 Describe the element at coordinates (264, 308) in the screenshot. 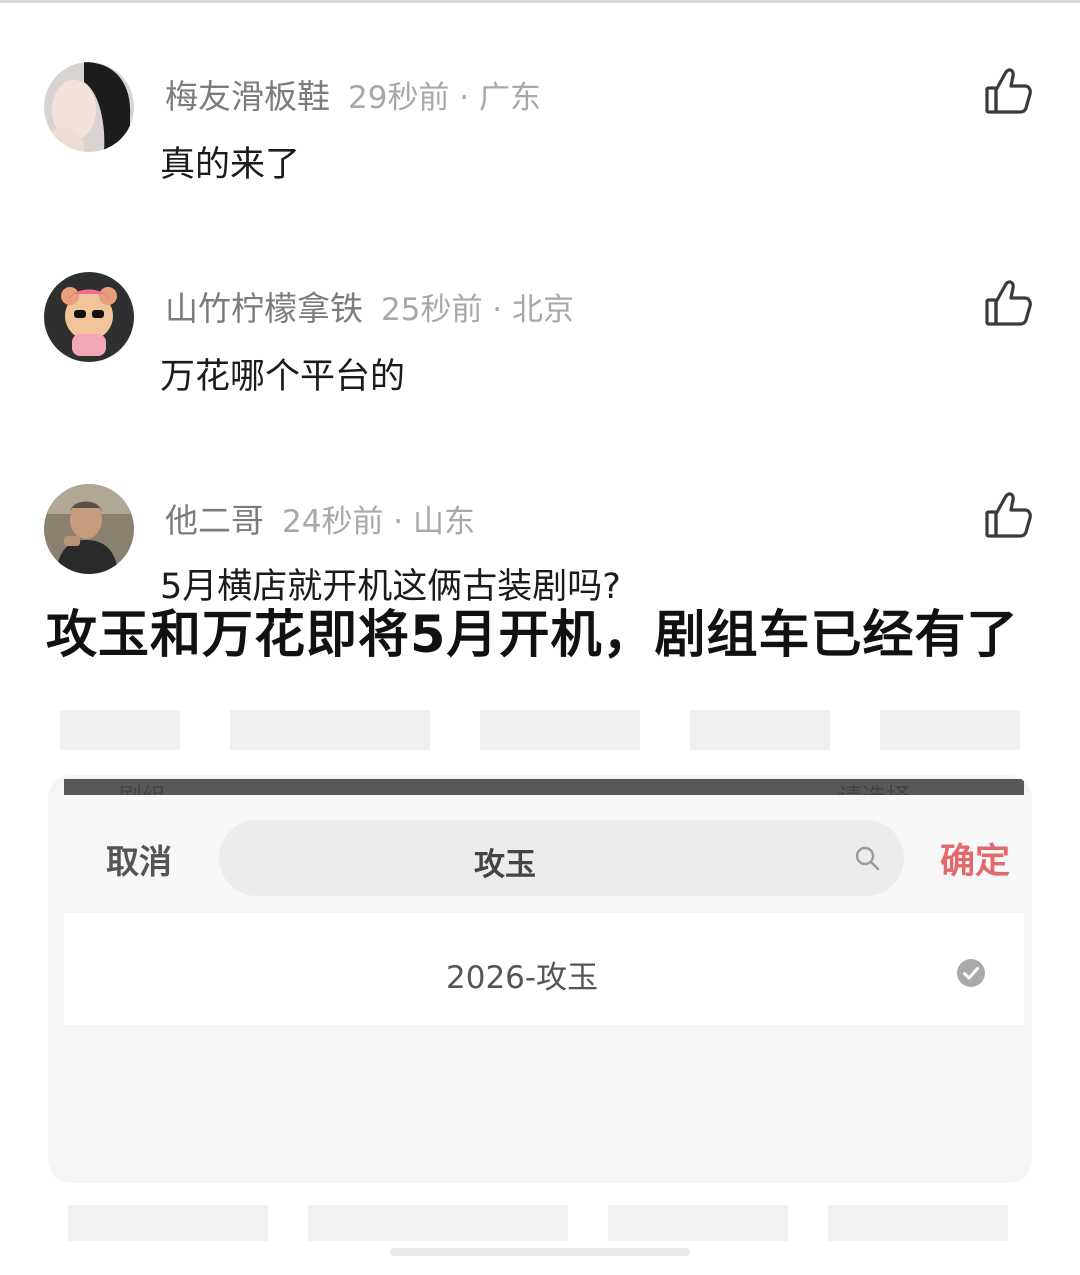

I see `comment-username: 山竹柠檬拿铁` at that location.